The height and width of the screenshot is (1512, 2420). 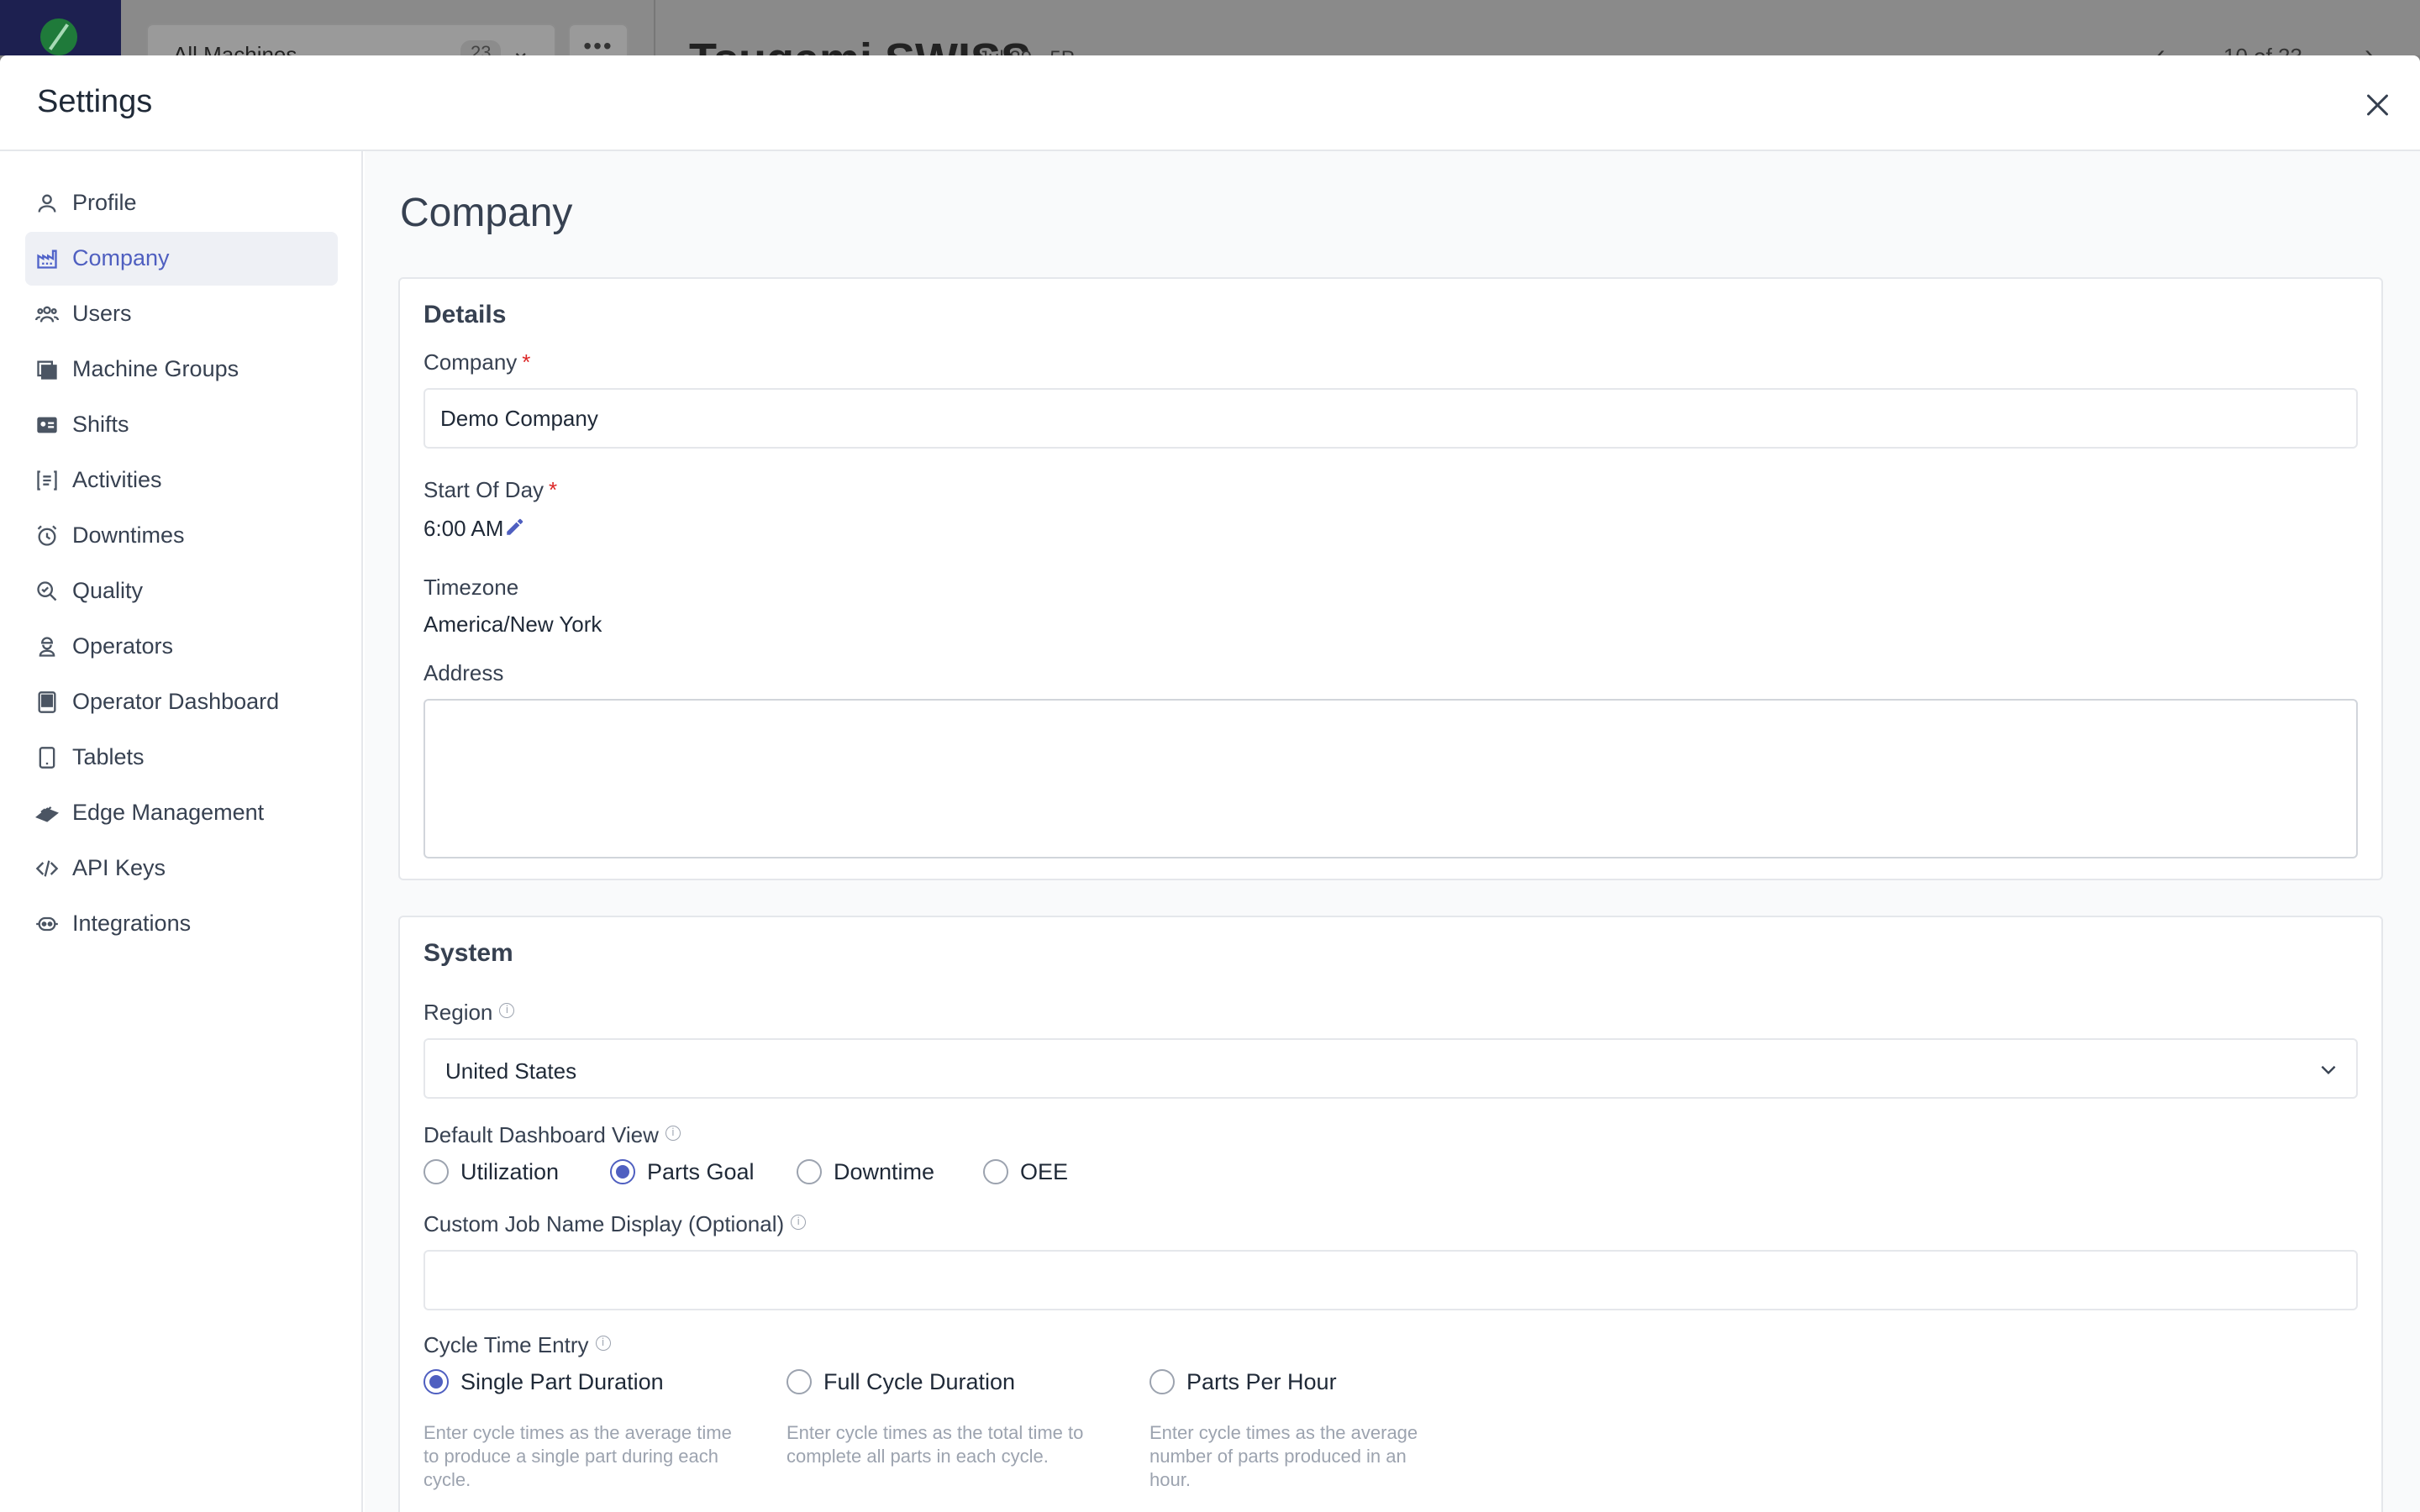 I want to click on close-icon, so click(x=2377, y=105).